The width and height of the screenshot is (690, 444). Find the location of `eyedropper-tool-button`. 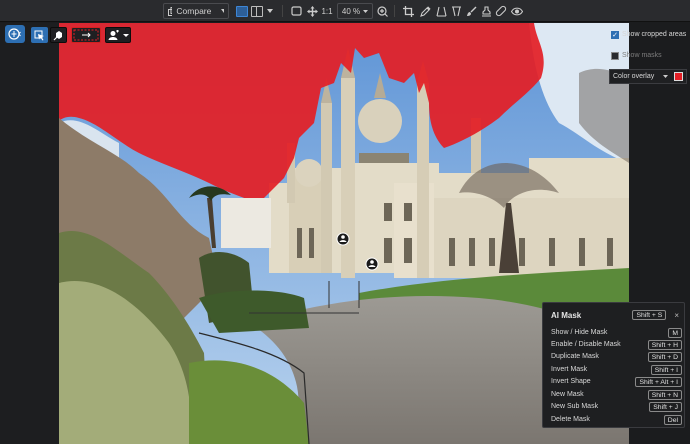

eyedropper-tool-button is located at coordinates (425, 11).